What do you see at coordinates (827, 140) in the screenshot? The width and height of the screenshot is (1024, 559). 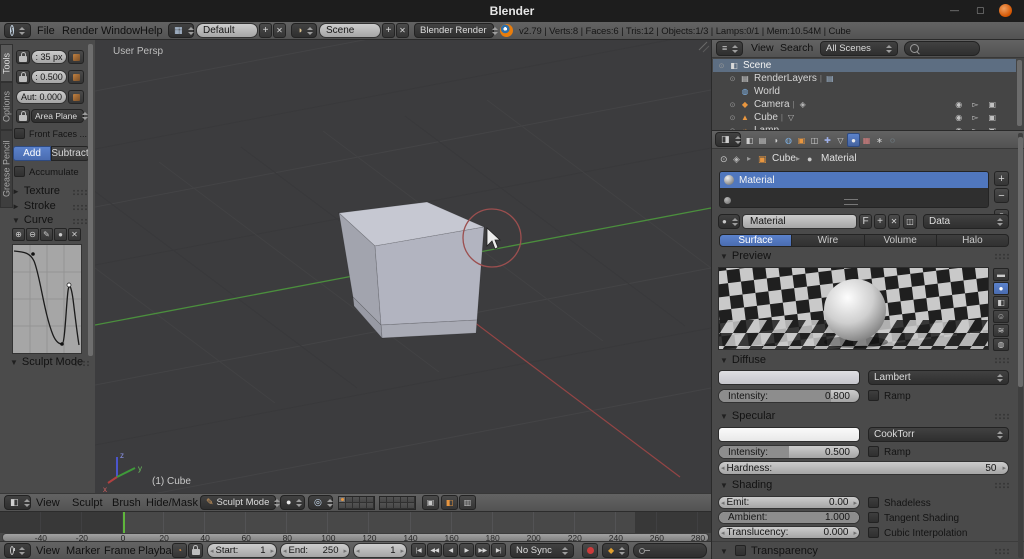 I see `properties-tab-modifiers: ✚` at bounding box center [827, 140].